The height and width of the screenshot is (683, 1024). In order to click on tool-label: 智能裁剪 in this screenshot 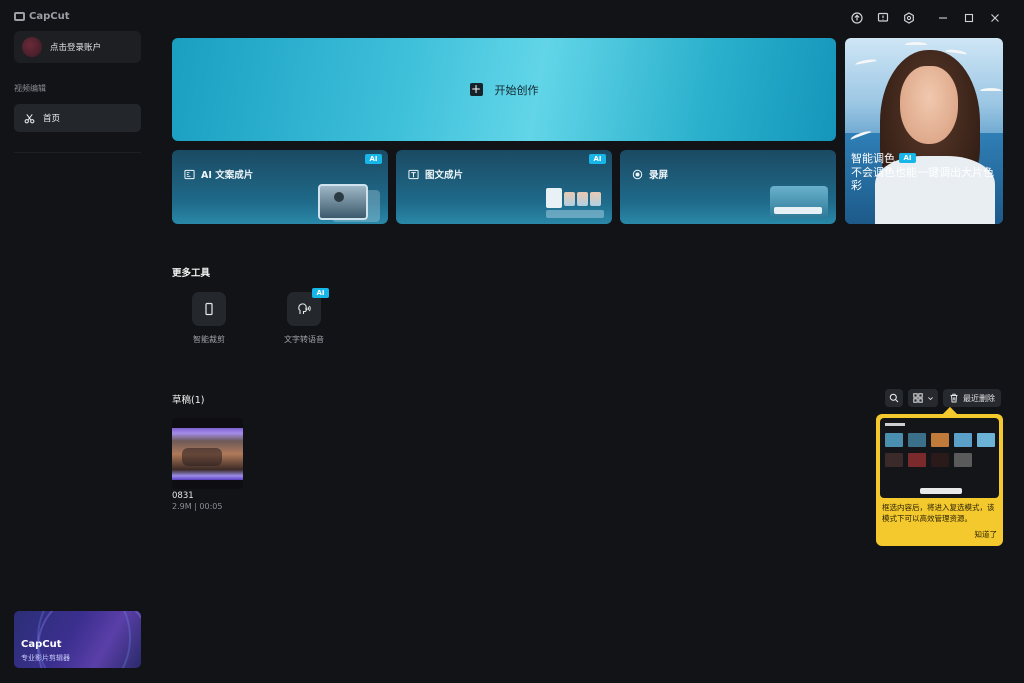, I will do `click(209, 339)`.